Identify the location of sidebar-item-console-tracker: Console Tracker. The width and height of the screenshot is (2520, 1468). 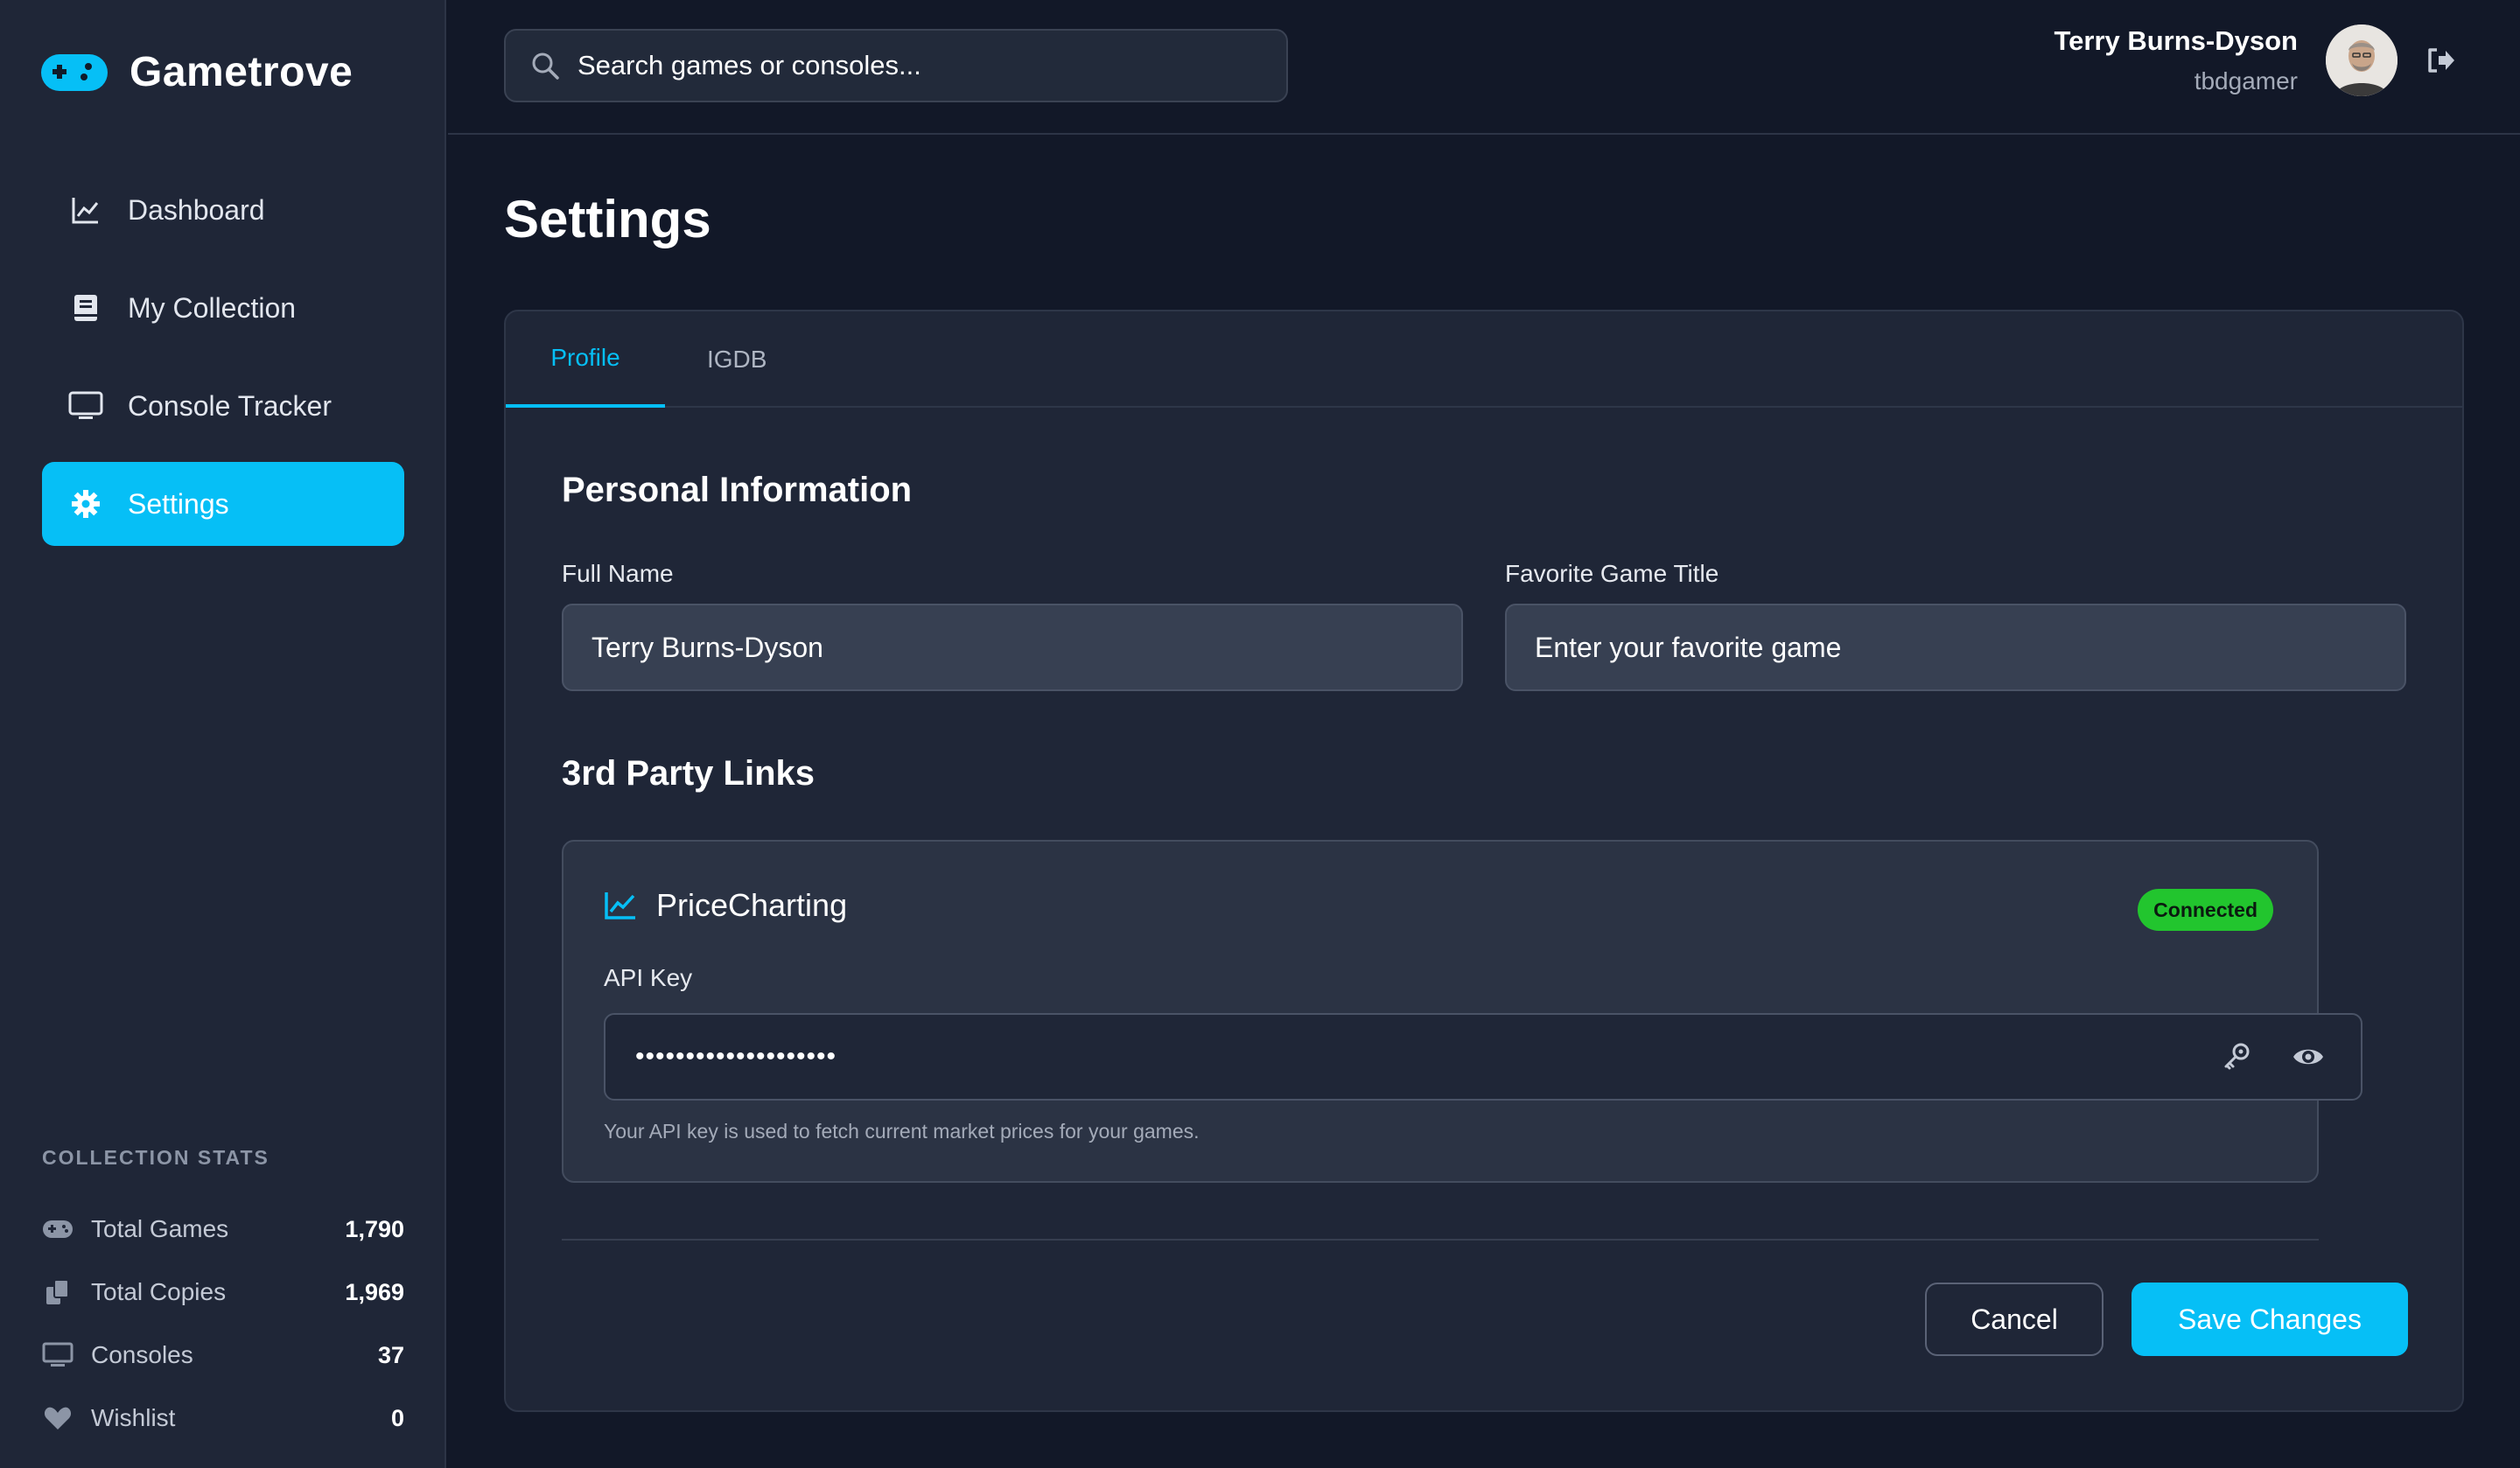
(223, 406).